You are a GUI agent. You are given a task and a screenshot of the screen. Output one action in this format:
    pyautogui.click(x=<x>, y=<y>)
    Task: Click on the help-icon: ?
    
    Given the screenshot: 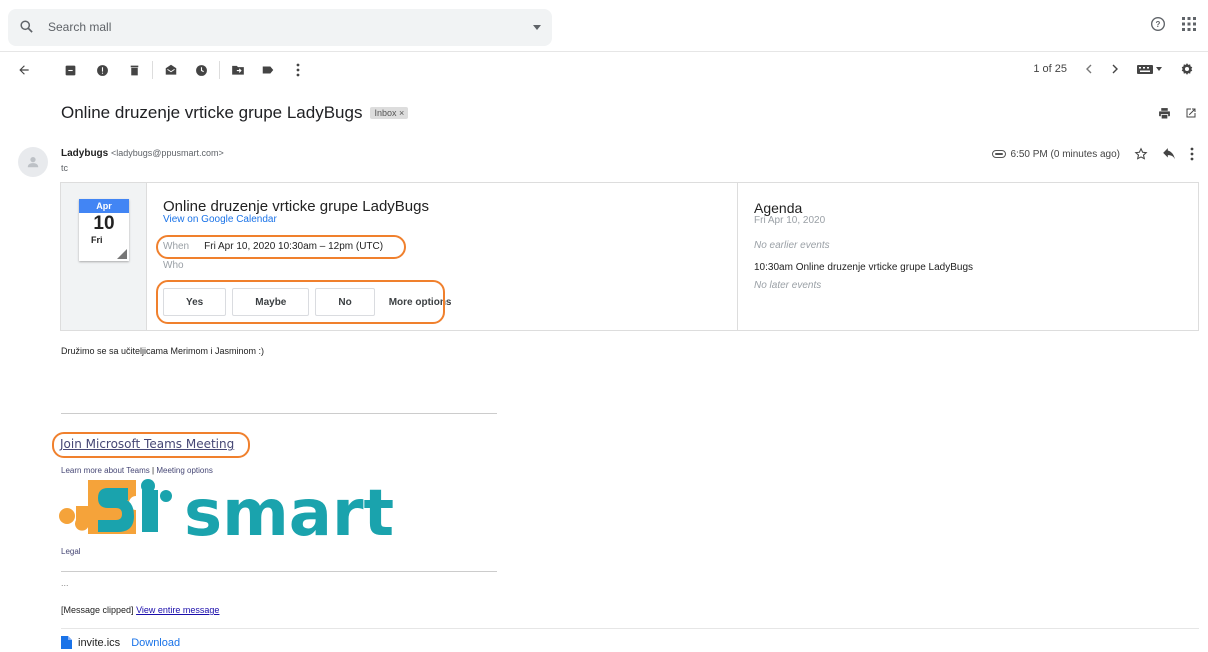 What is the action you would take?
    pyautogui.click(x=1158, y=24)
    